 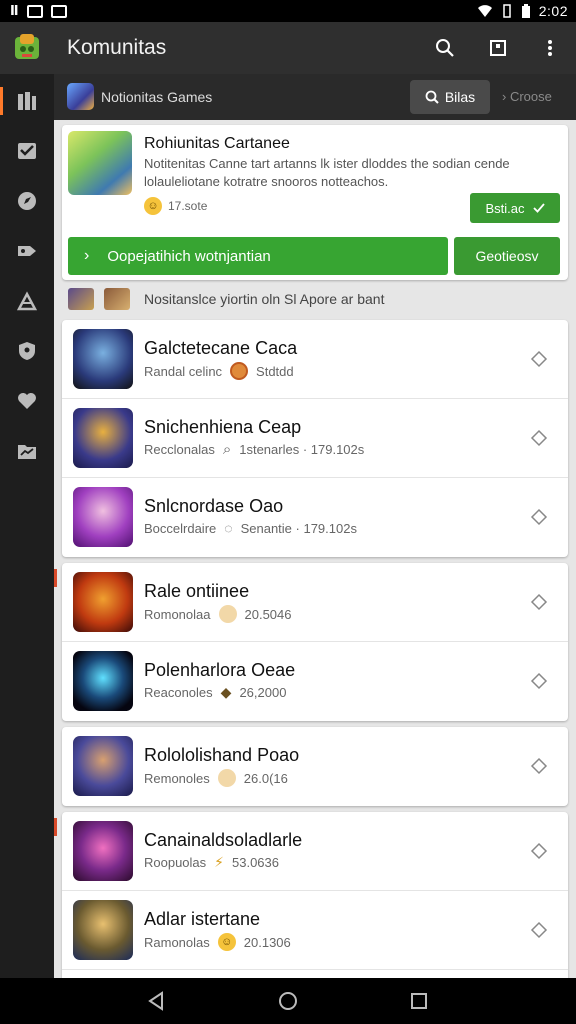 What do you see at coordinates (58, 11) in the screenshot?
I see `gmail-icon` at bounding box center [58, 11].